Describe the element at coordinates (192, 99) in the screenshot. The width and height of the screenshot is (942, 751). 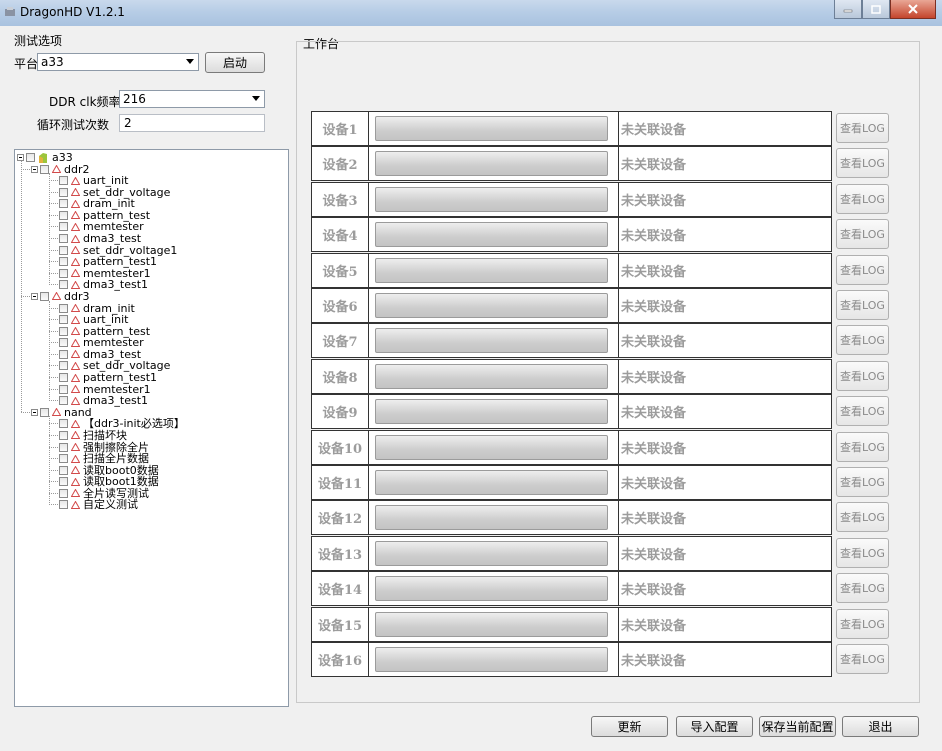
I see `ddr-clk-select: 216` at that location.